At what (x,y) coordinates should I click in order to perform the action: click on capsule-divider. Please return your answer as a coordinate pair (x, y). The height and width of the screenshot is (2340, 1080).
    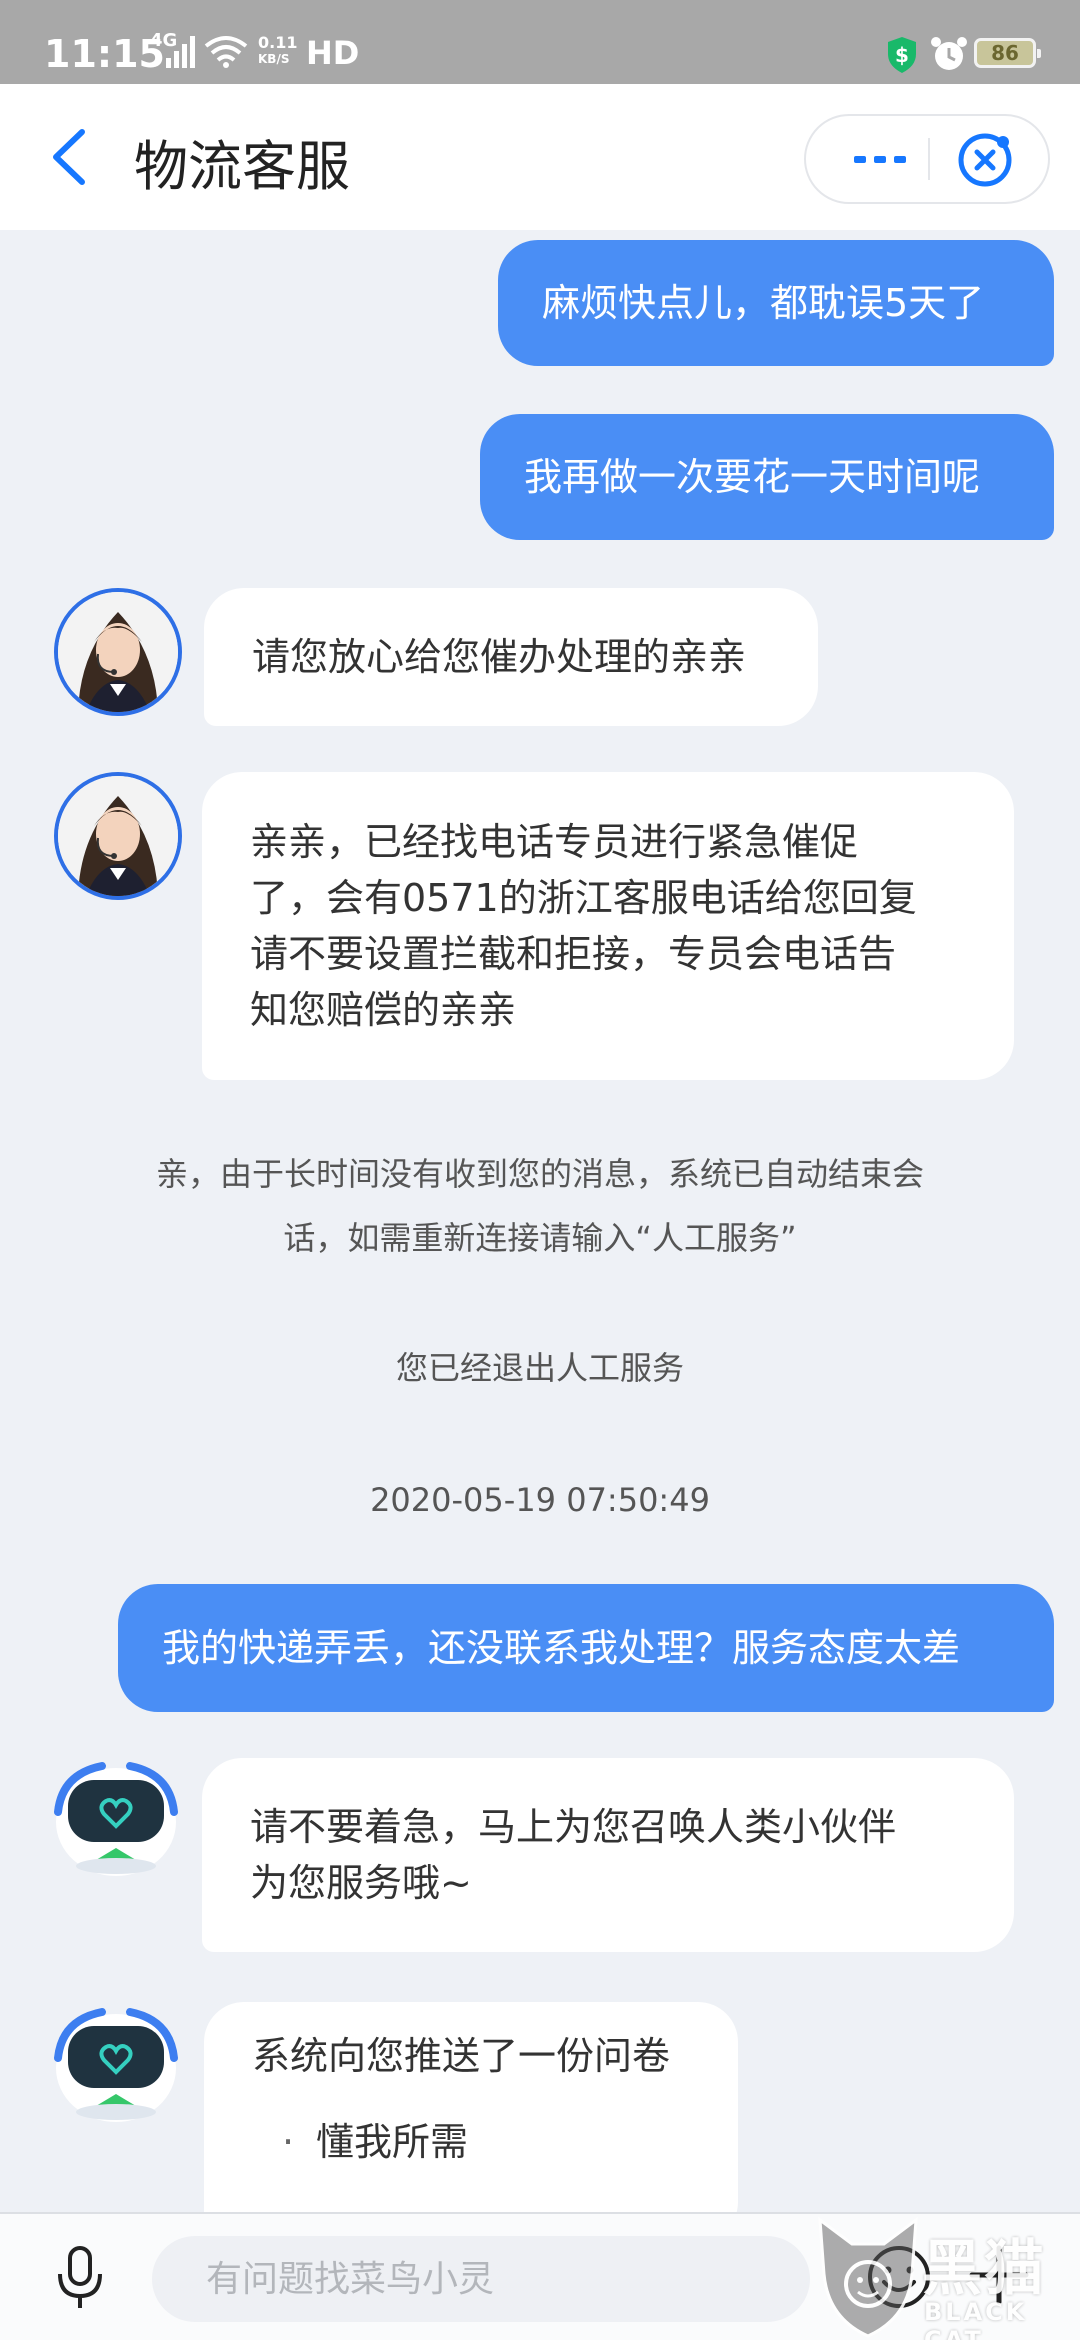
    Looking at the image, I should click on (929, 159).